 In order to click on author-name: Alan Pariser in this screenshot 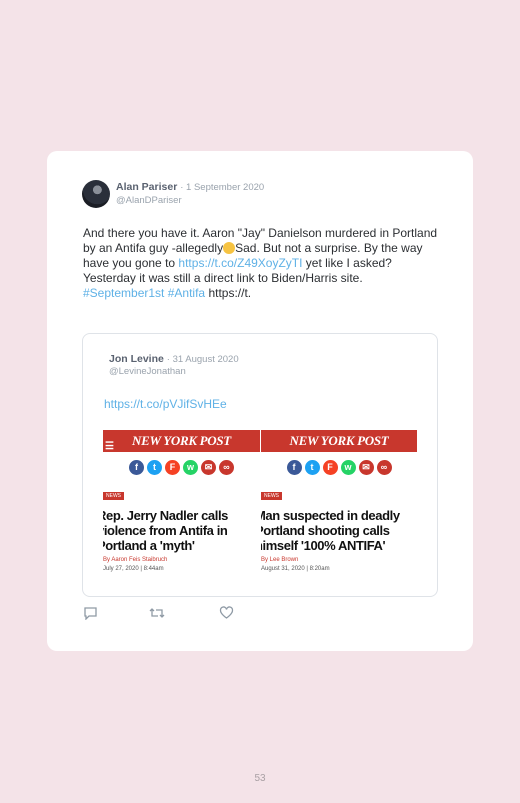, I will do `click(146, 187)`.